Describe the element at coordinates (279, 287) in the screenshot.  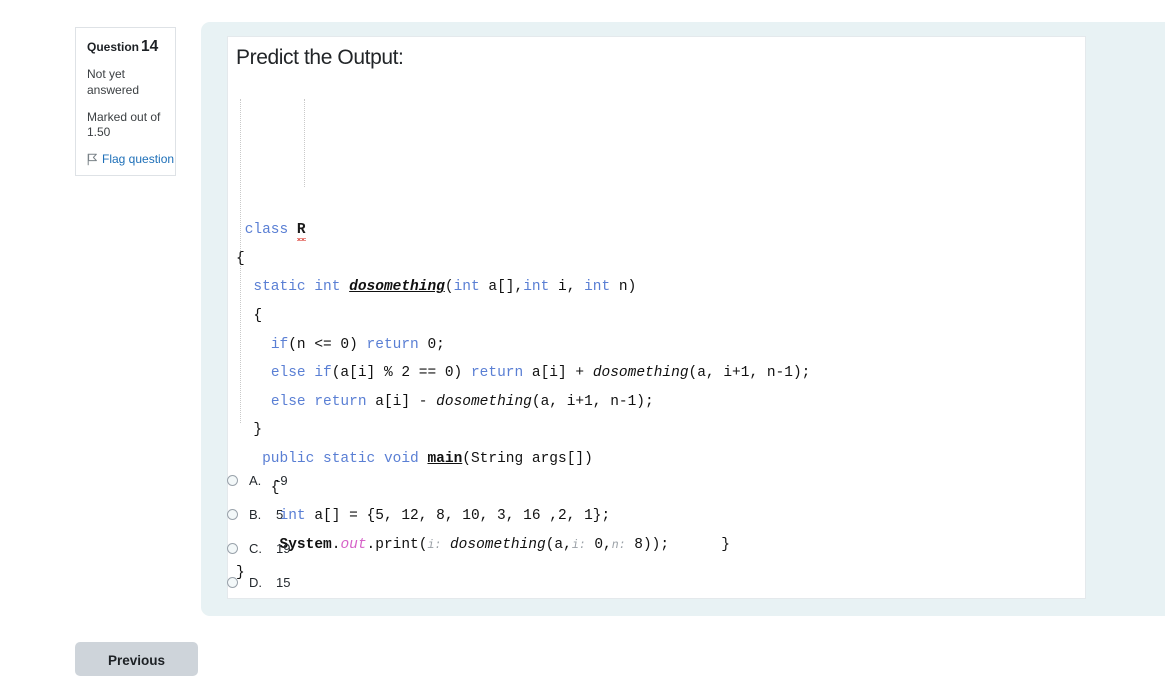
I see `code-token: static` at that location.